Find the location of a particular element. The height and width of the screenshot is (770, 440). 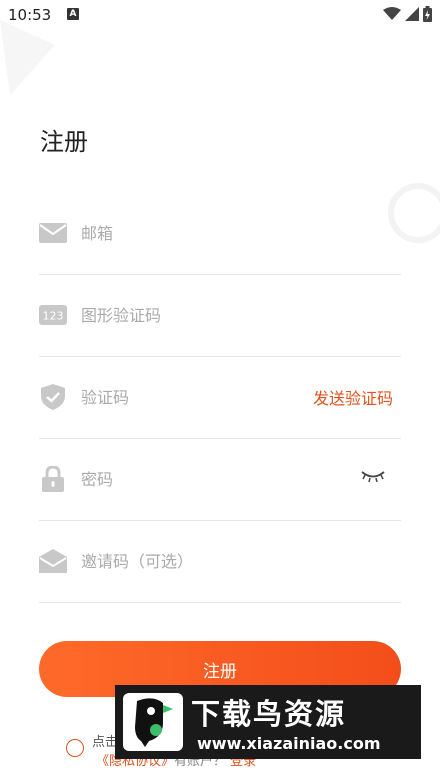

status-icons is located at coordinates (407, 14).